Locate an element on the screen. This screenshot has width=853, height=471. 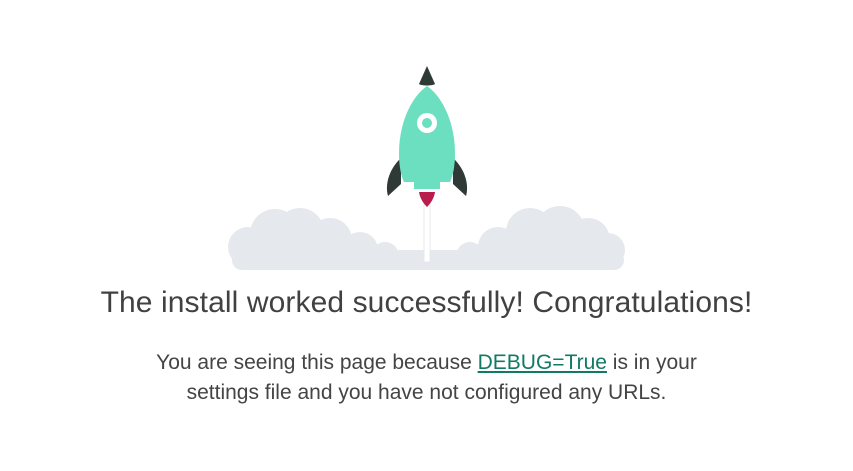
message-text-after-link: is in your is located at coordinates (651, 362).